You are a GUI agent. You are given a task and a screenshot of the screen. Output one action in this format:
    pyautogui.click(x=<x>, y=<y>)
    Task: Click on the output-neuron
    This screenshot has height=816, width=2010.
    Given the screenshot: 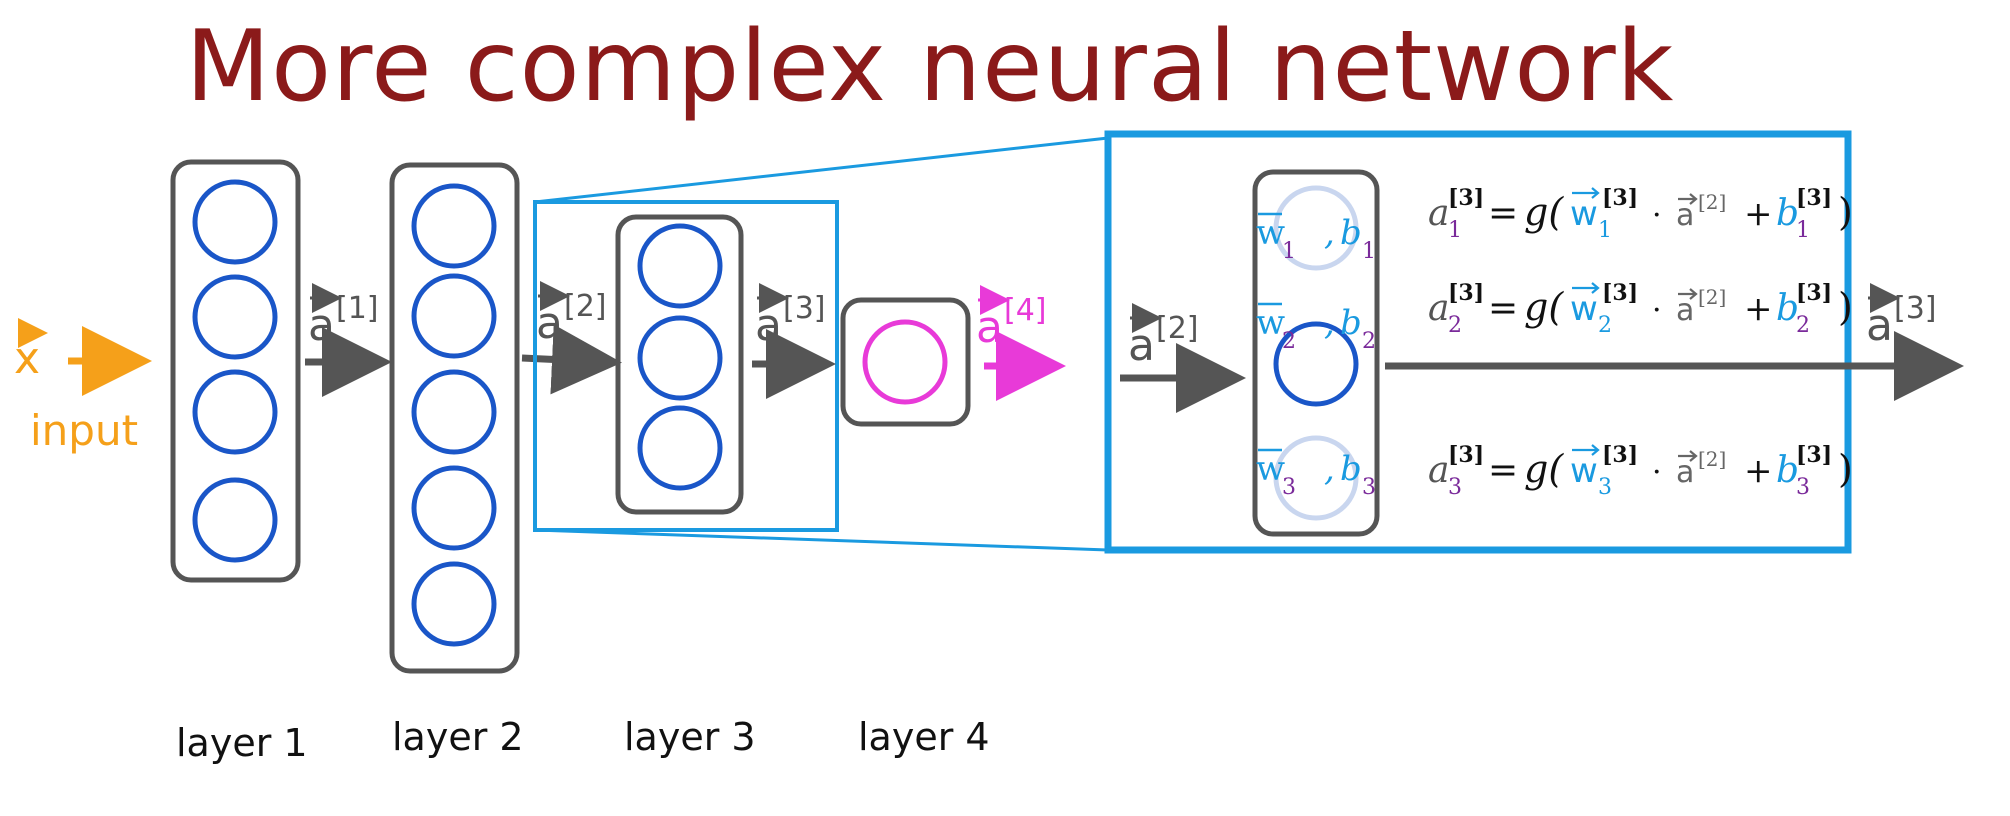 What is the action you would take?
    pyautogui.click(x=905, y=362)
    